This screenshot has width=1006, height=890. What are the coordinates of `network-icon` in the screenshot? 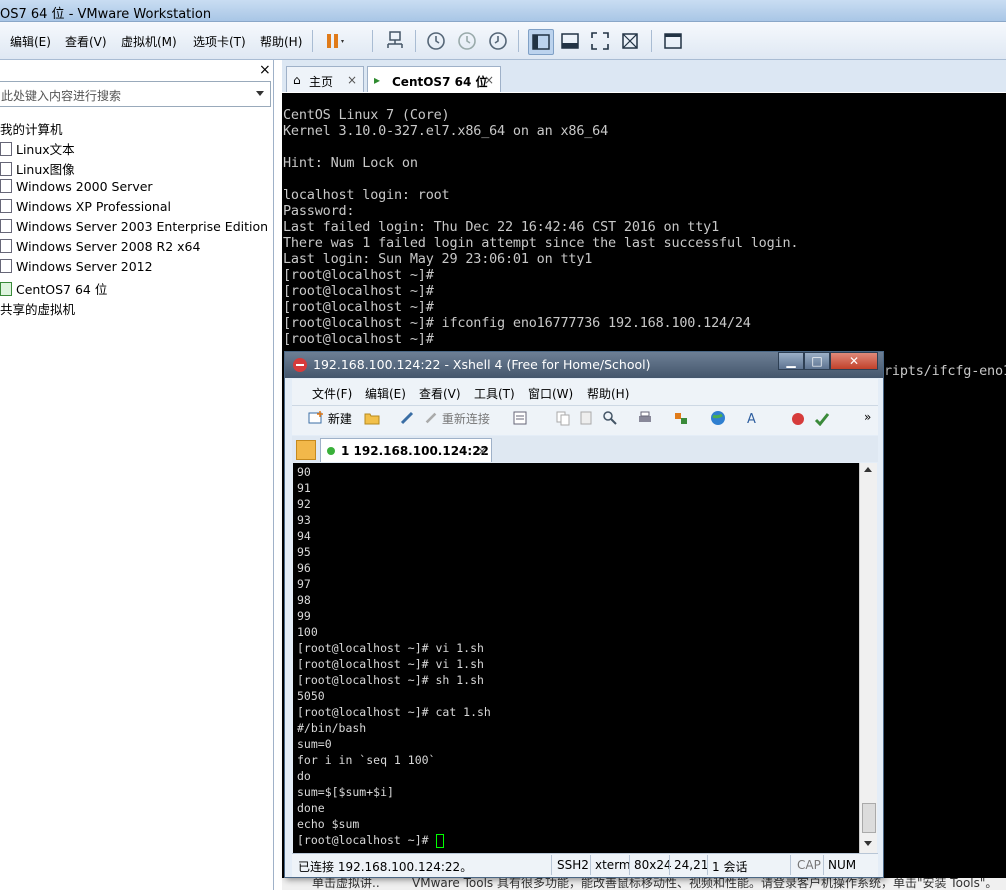 It's located at (395, 41).